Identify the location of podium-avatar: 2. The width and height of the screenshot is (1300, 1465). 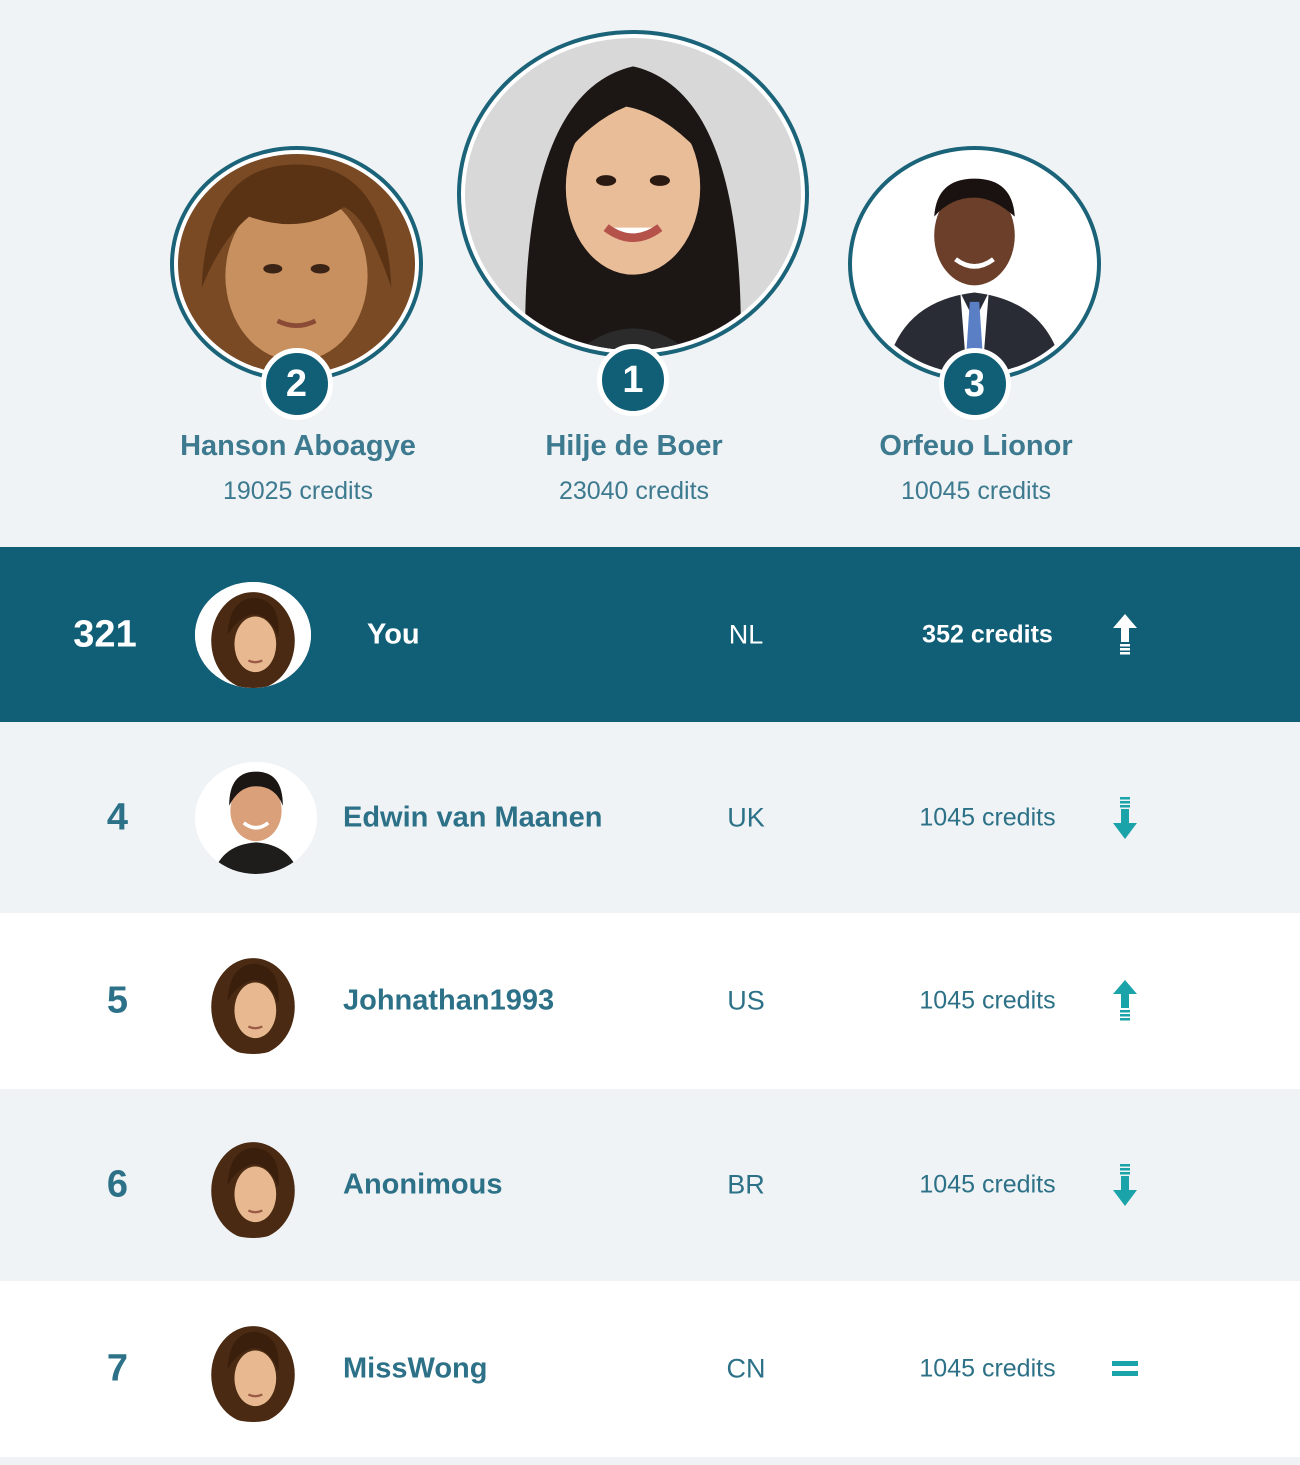
(296, 283).